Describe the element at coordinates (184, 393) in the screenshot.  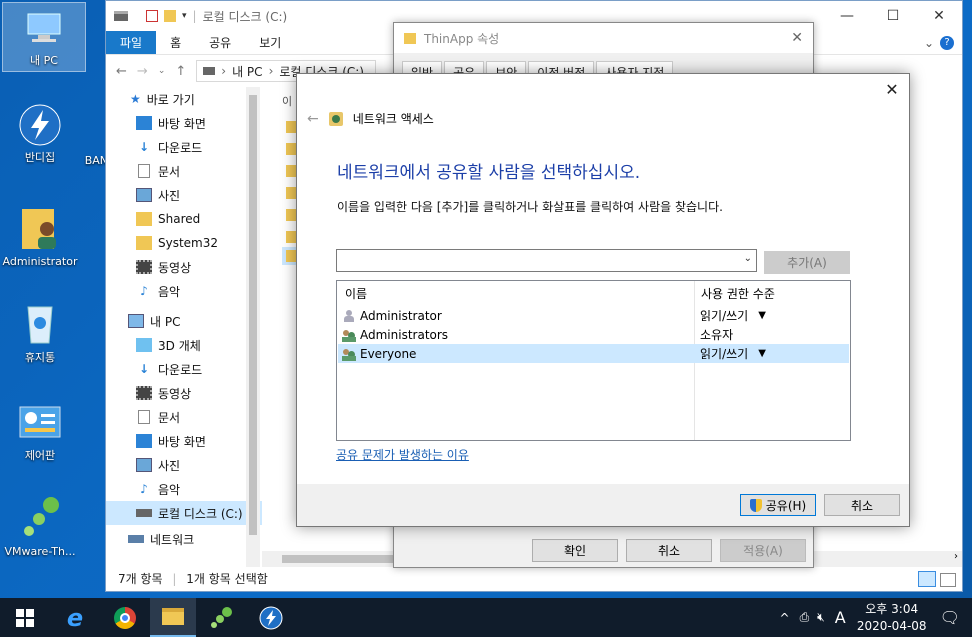
I see `nav-item-pc-videos: 동영상` at that location.